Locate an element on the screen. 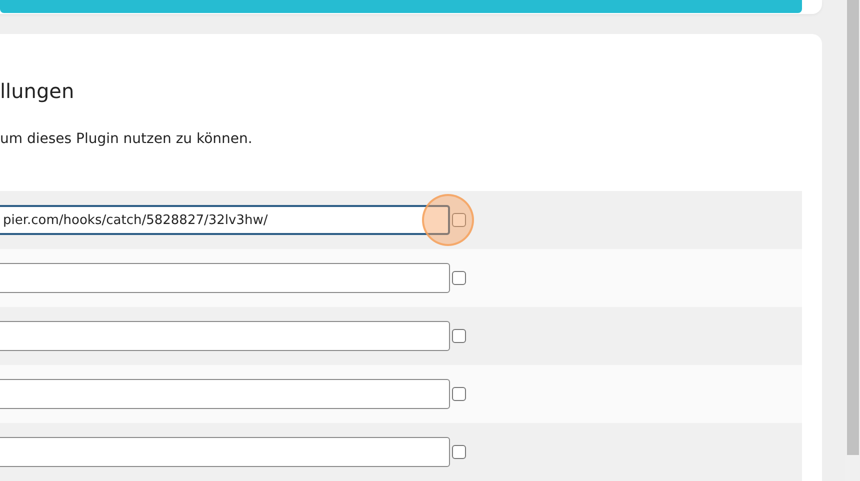 This screenshot has width=860, height=481. section-heading: llungen is located at coordinates (38, 91).